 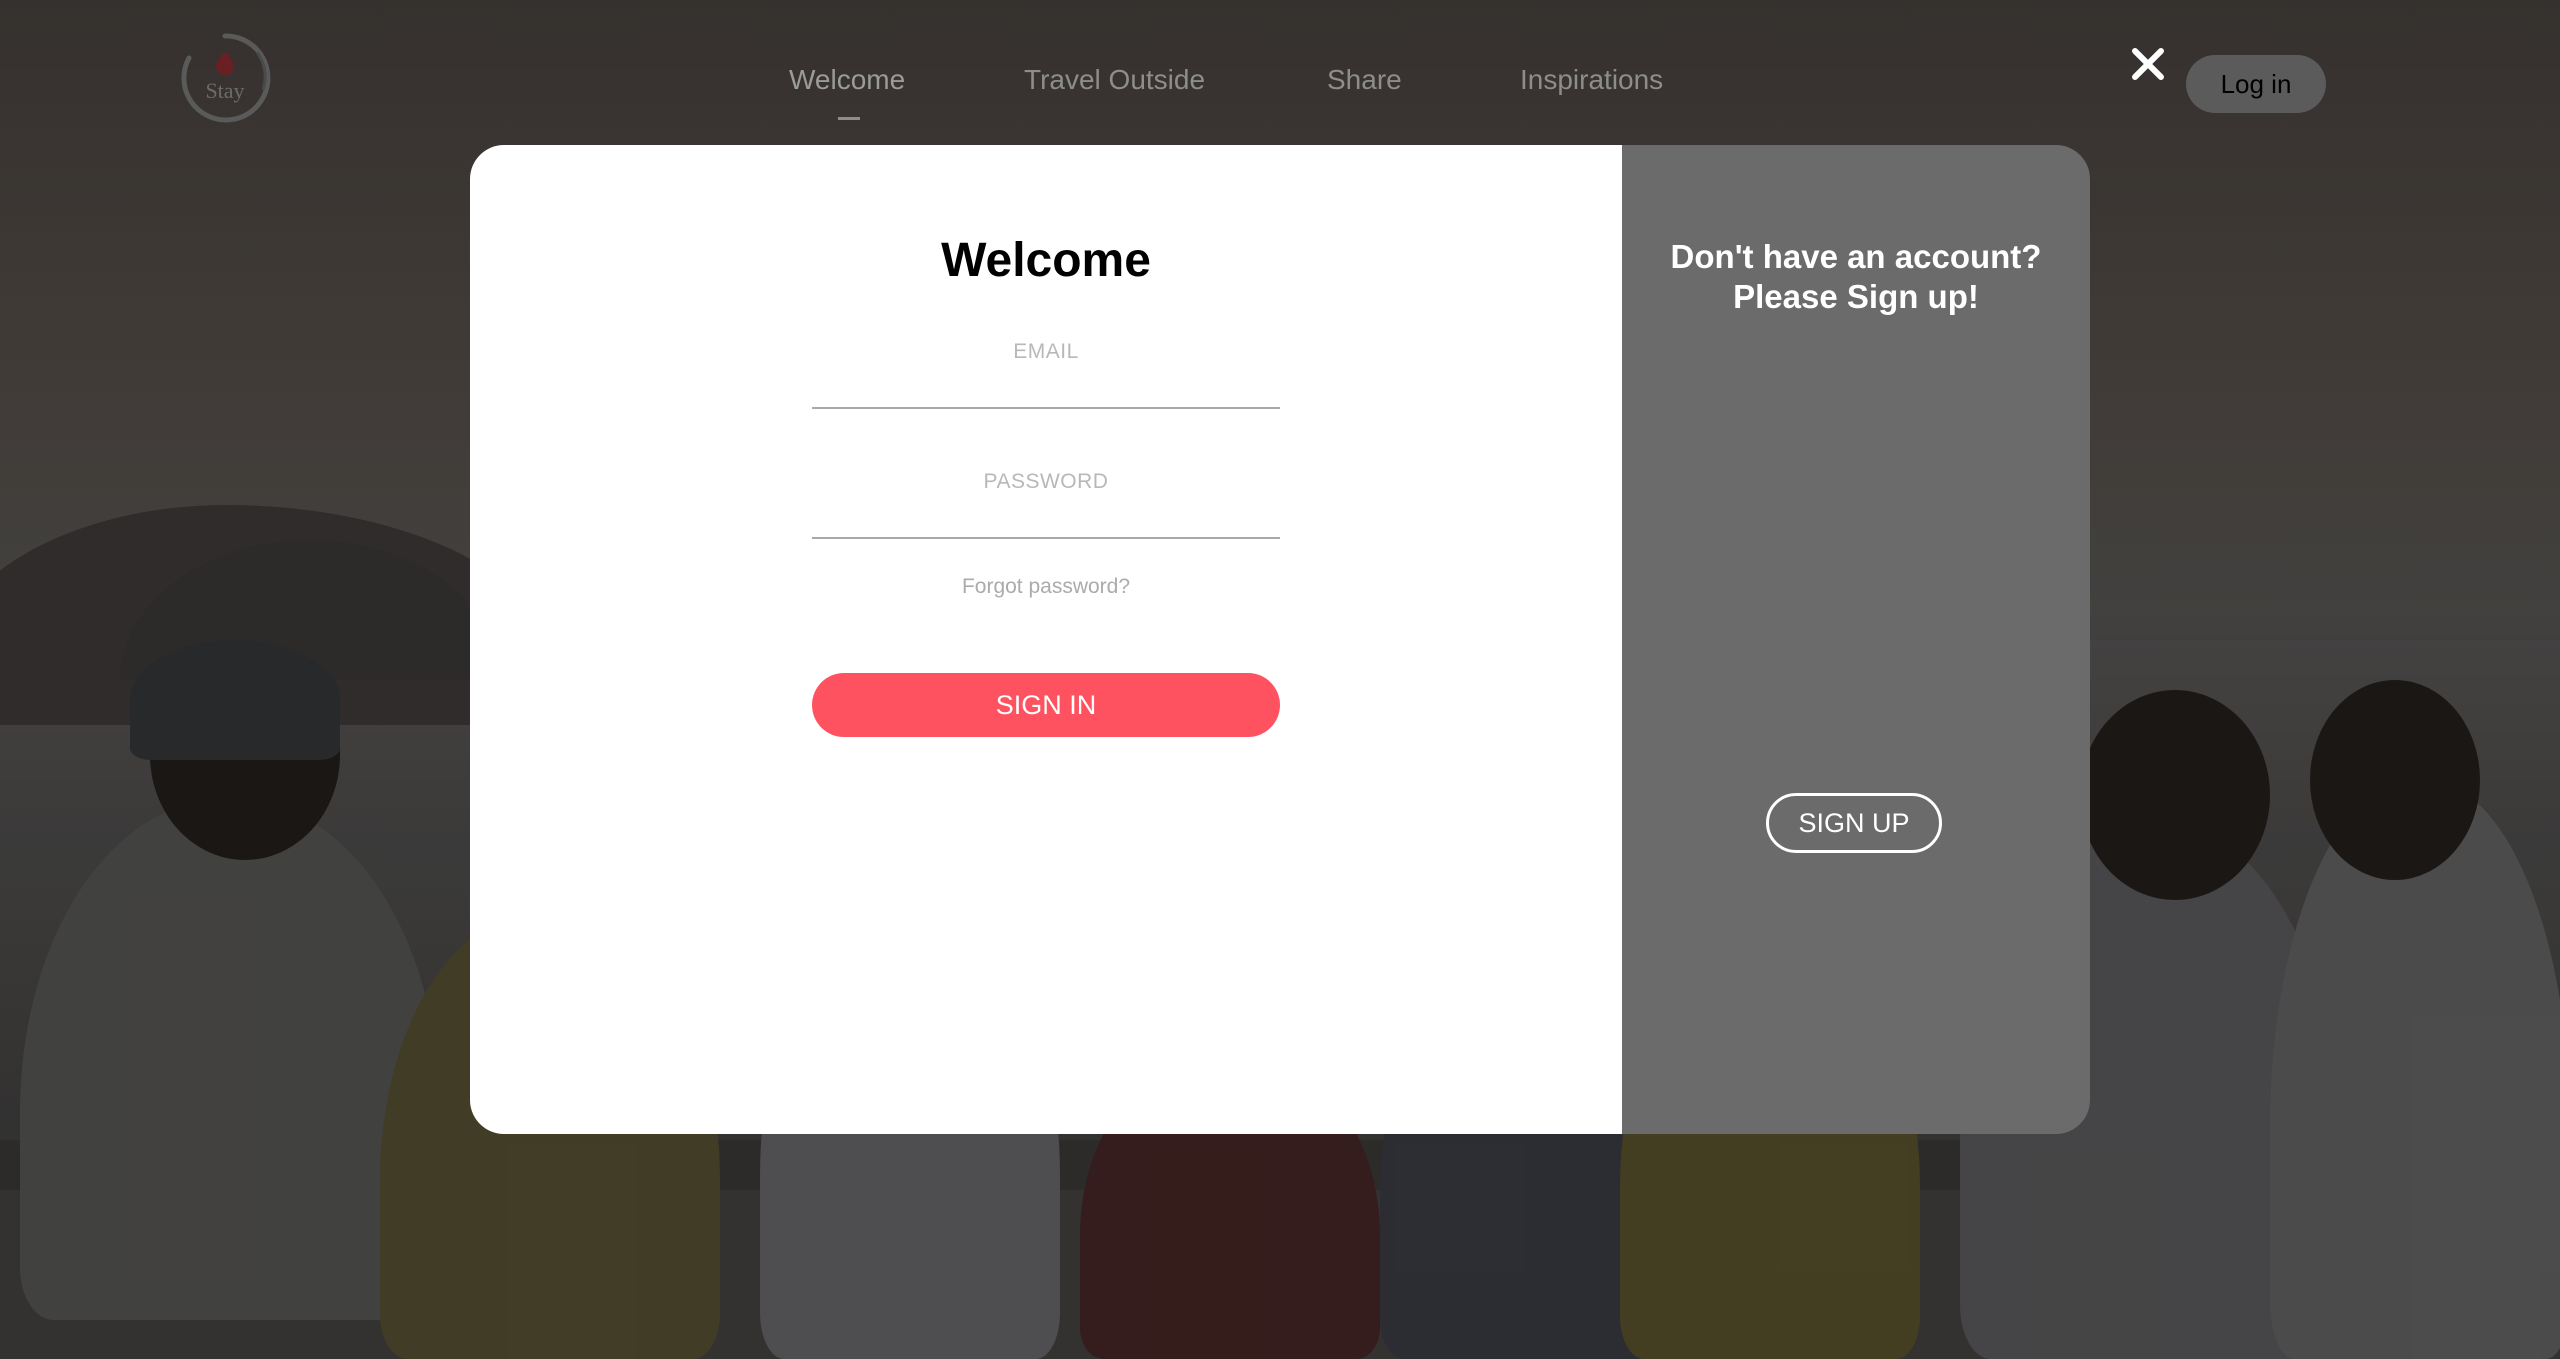 I want to click on nav-share: Share, so click(x=1364, y=80).